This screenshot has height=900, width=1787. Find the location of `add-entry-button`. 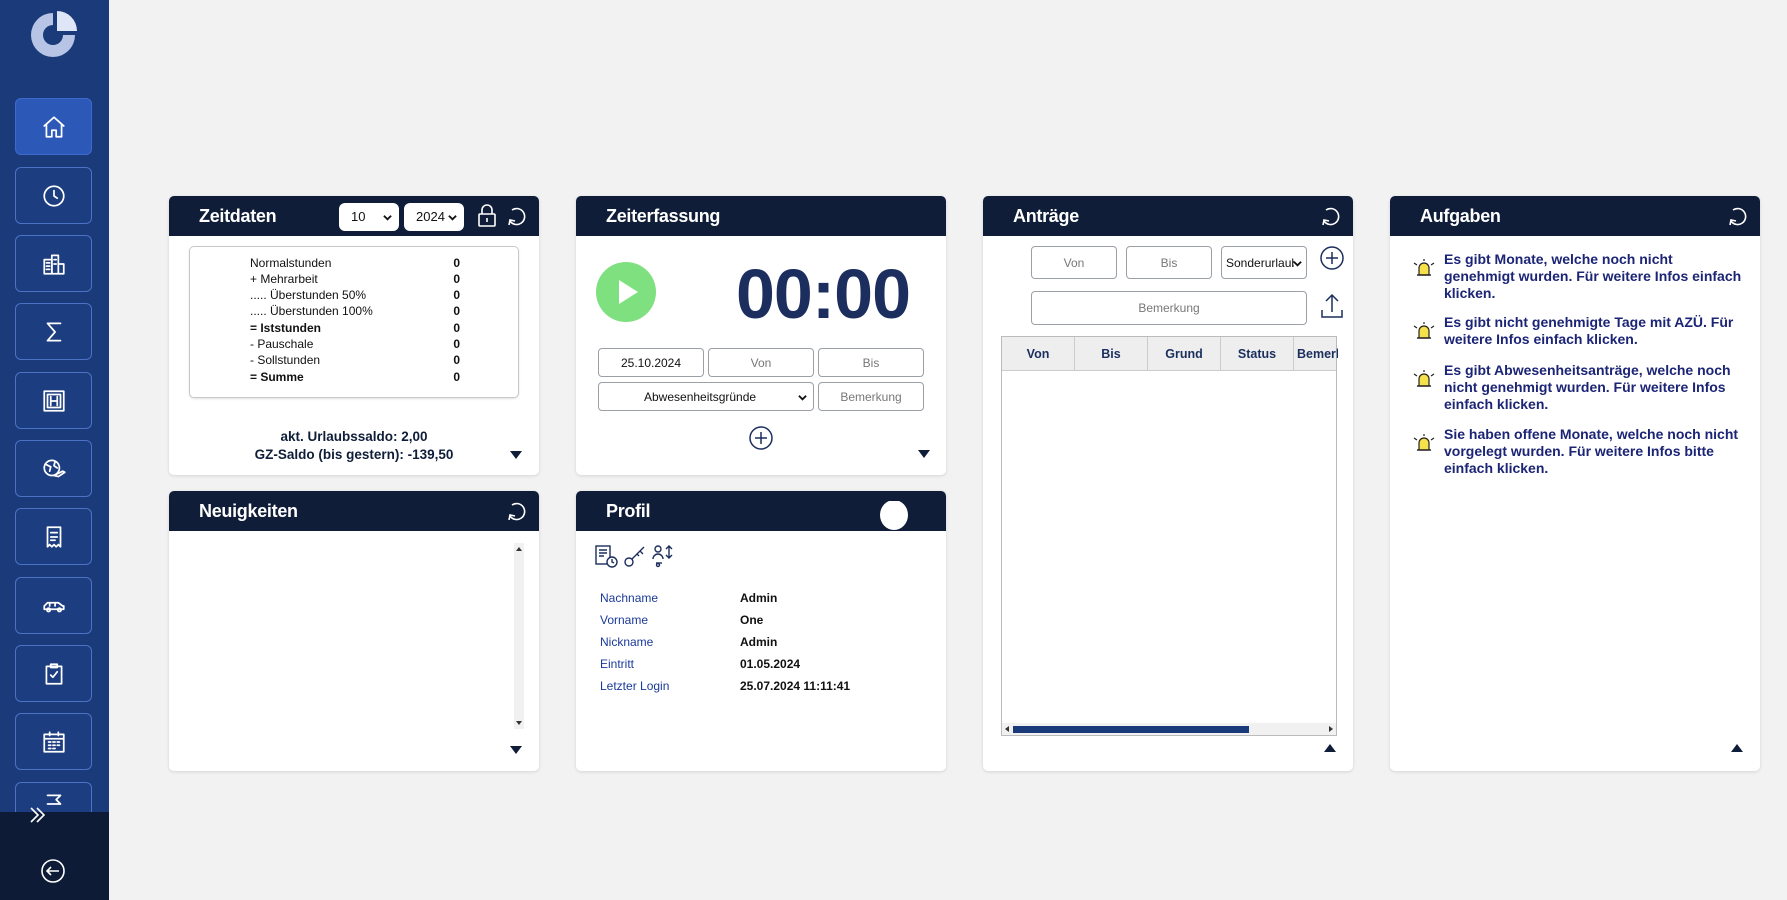

add-entry-button is located at coordinates (761, 440).